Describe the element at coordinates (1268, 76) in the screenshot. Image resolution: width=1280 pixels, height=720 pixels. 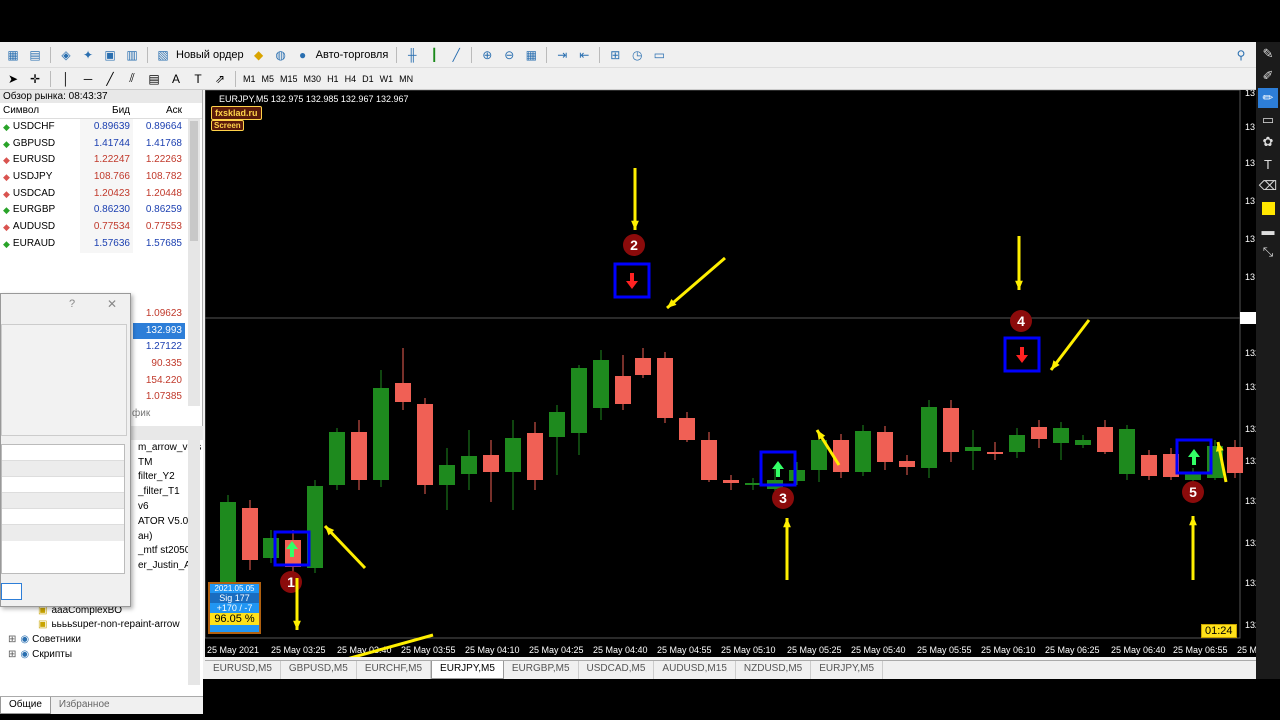
I see `brush-icon: ✐` at that location.